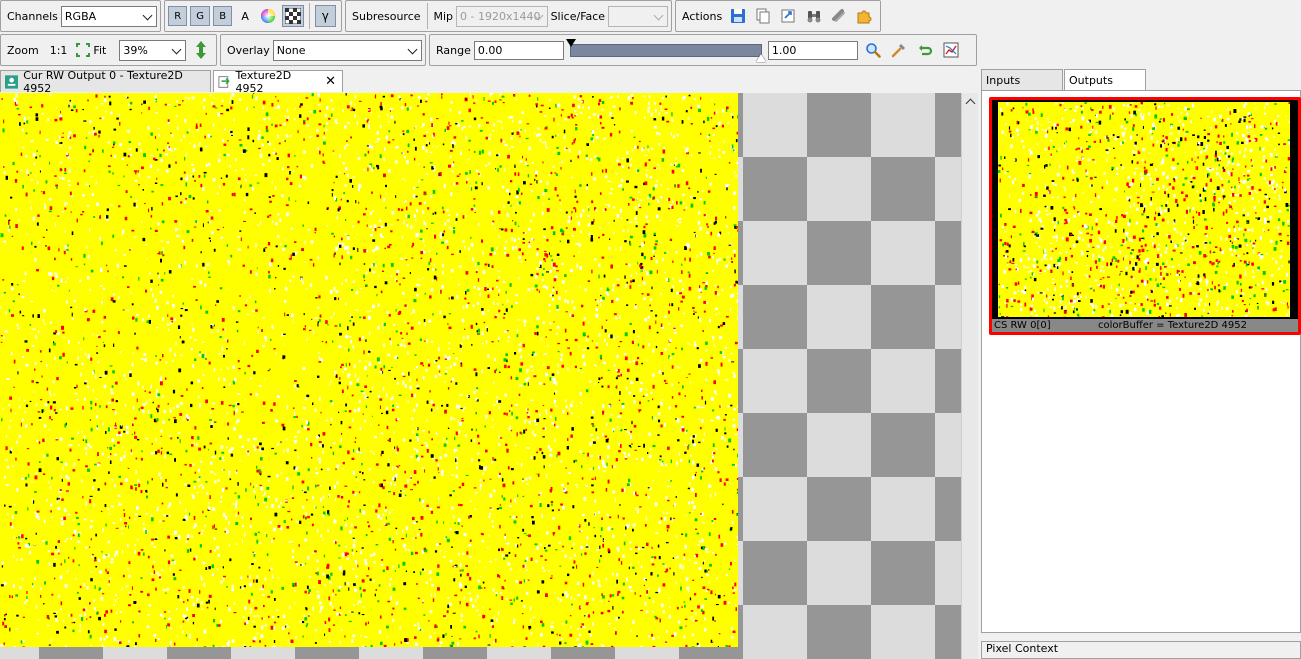 The height and width of the screenshot is (659, 1301). Describe the element at coordinates (1022, 80) in the screenshot. I see `tab-inputs: Inputs` at that location.